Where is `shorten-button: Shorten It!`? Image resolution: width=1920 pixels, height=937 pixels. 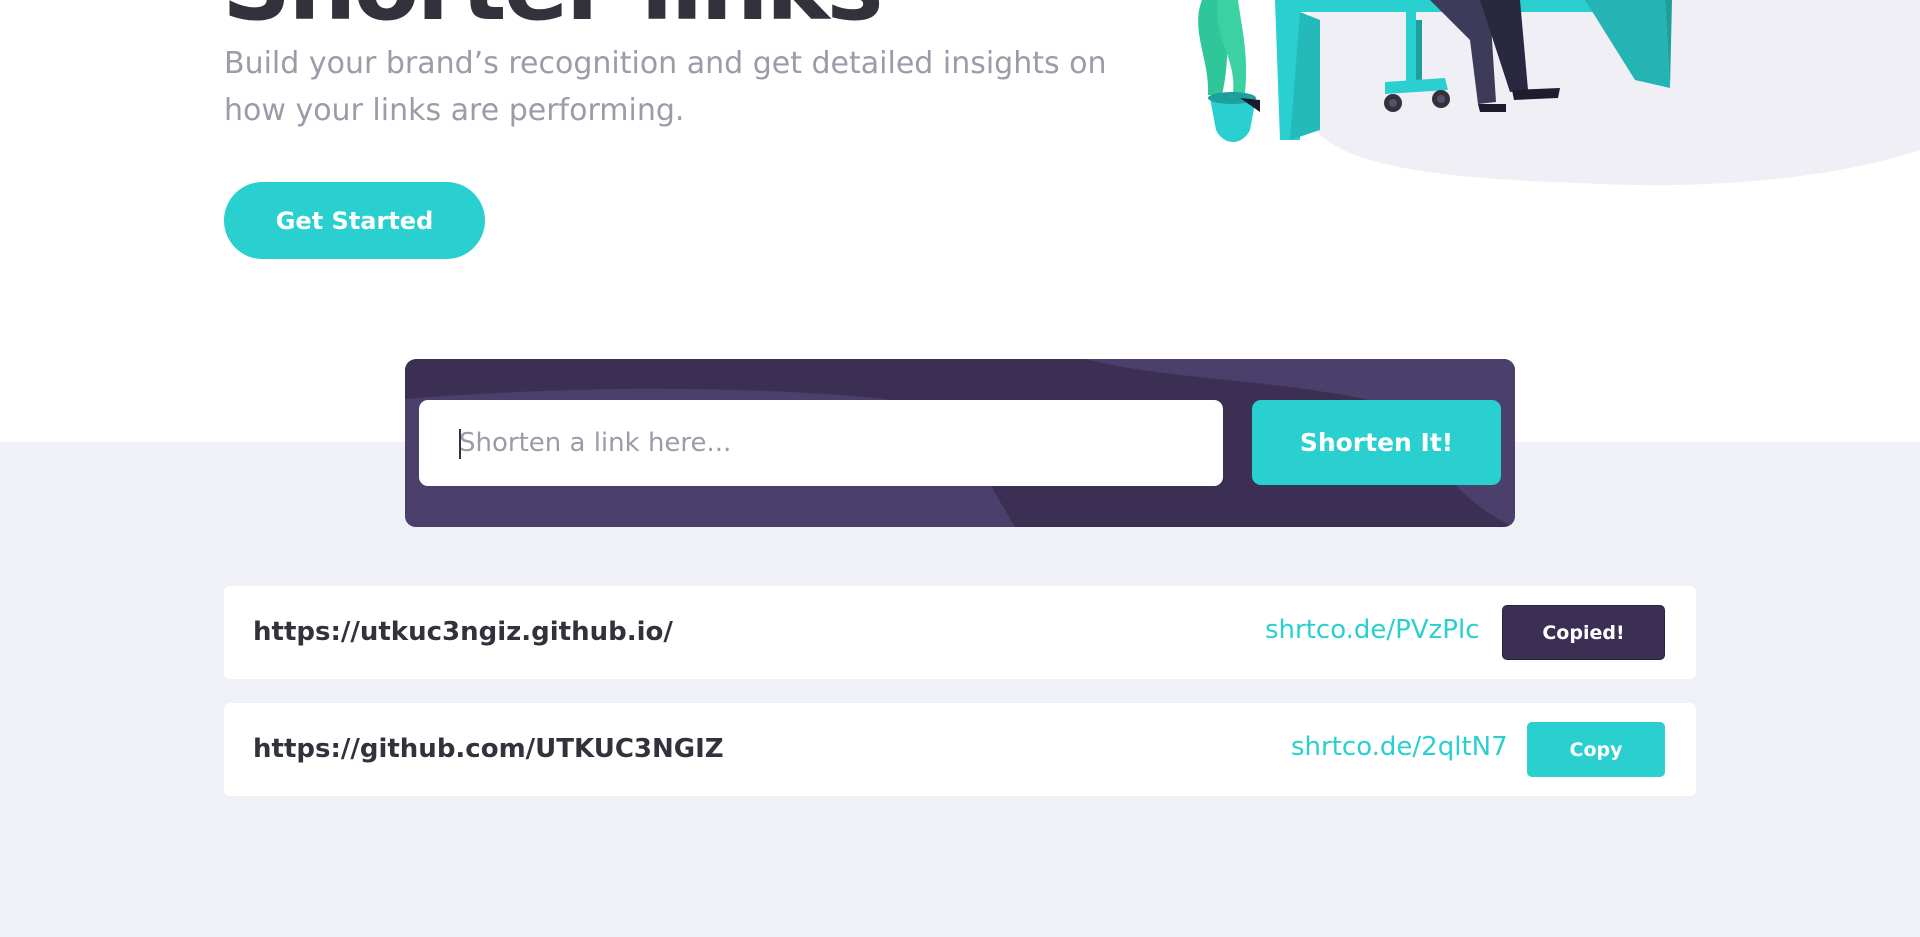
shorten-button: Shorten It! is located at coordinates (1376, 442).